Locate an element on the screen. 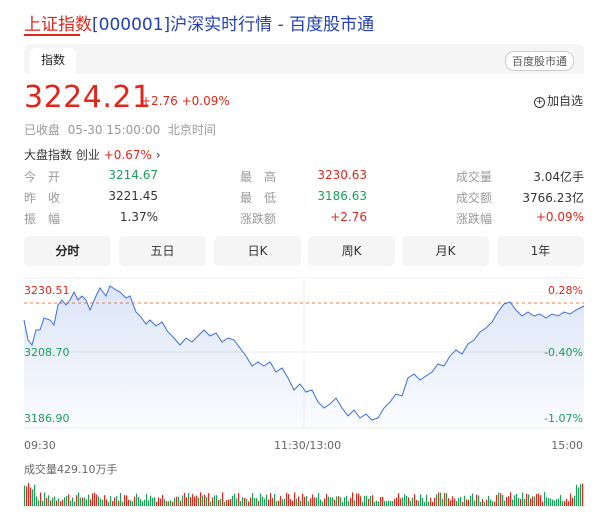 This screenshot has height=517, width=598. index-name: 上证指数 is located at coordinates (58, 25).